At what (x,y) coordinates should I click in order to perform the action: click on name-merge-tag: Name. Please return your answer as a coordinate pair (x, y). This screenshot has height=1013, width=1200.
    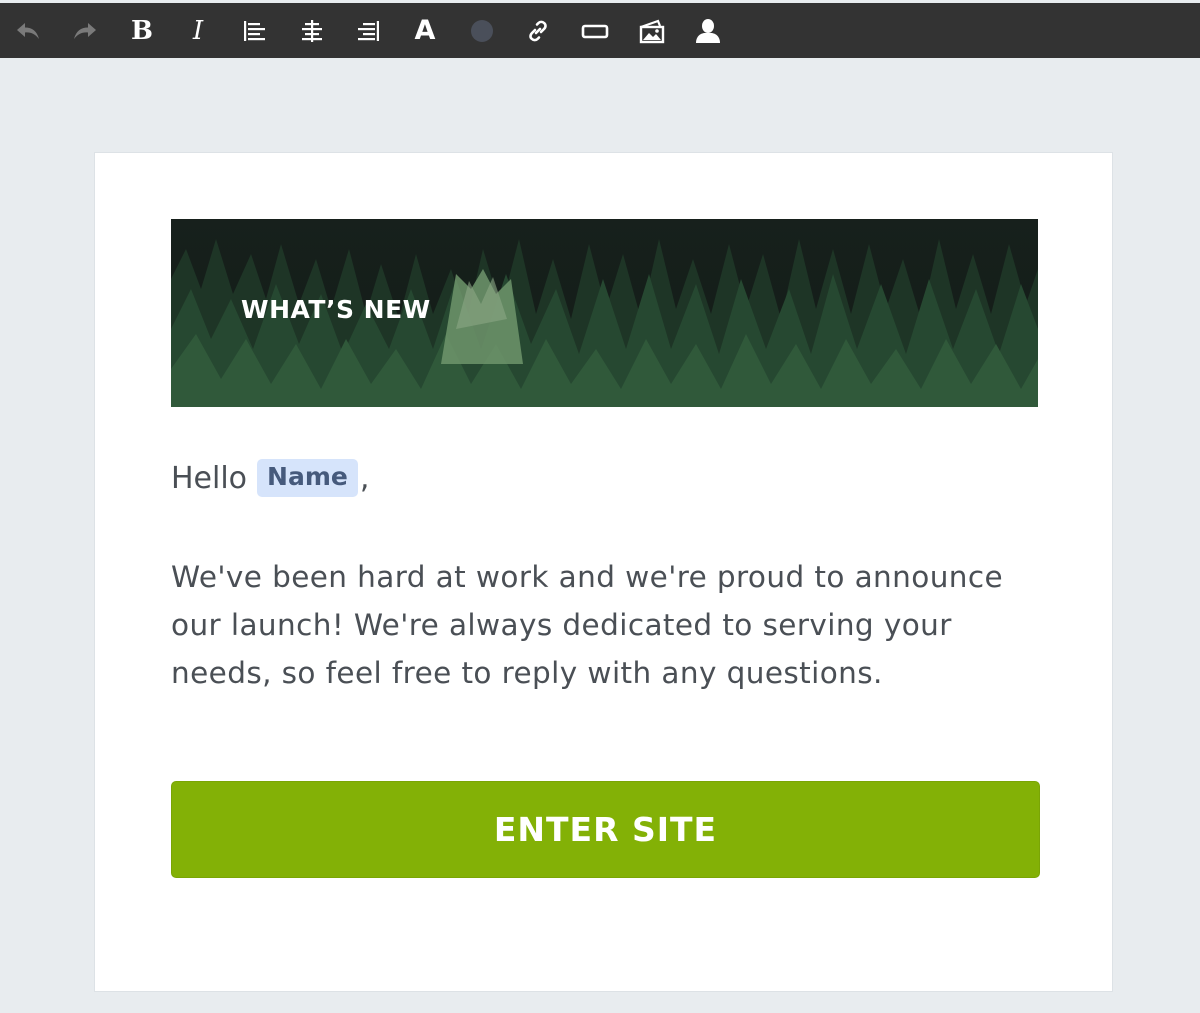
    Looking at the image, I should click on (307, 478).